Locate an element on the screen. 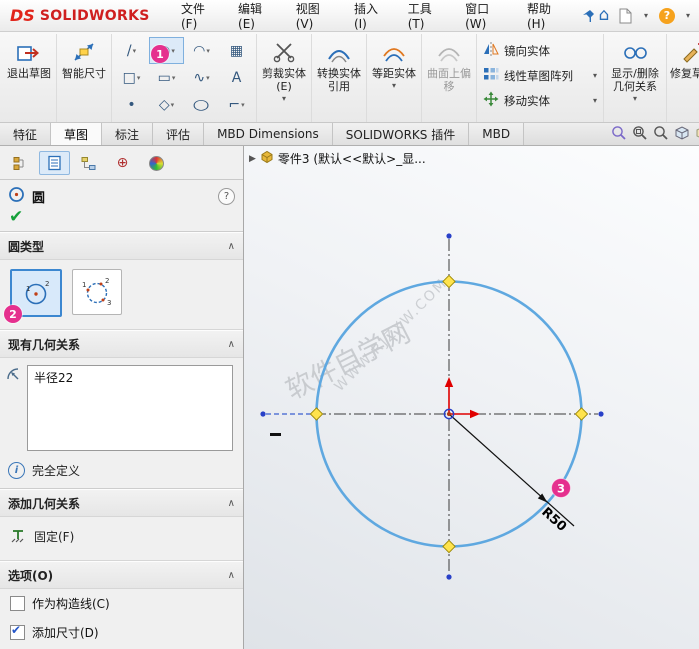 This screenshot has height=649, width=699. section-add-relations: 添加几何关系 ∧ is located at coordinates (121, 503).